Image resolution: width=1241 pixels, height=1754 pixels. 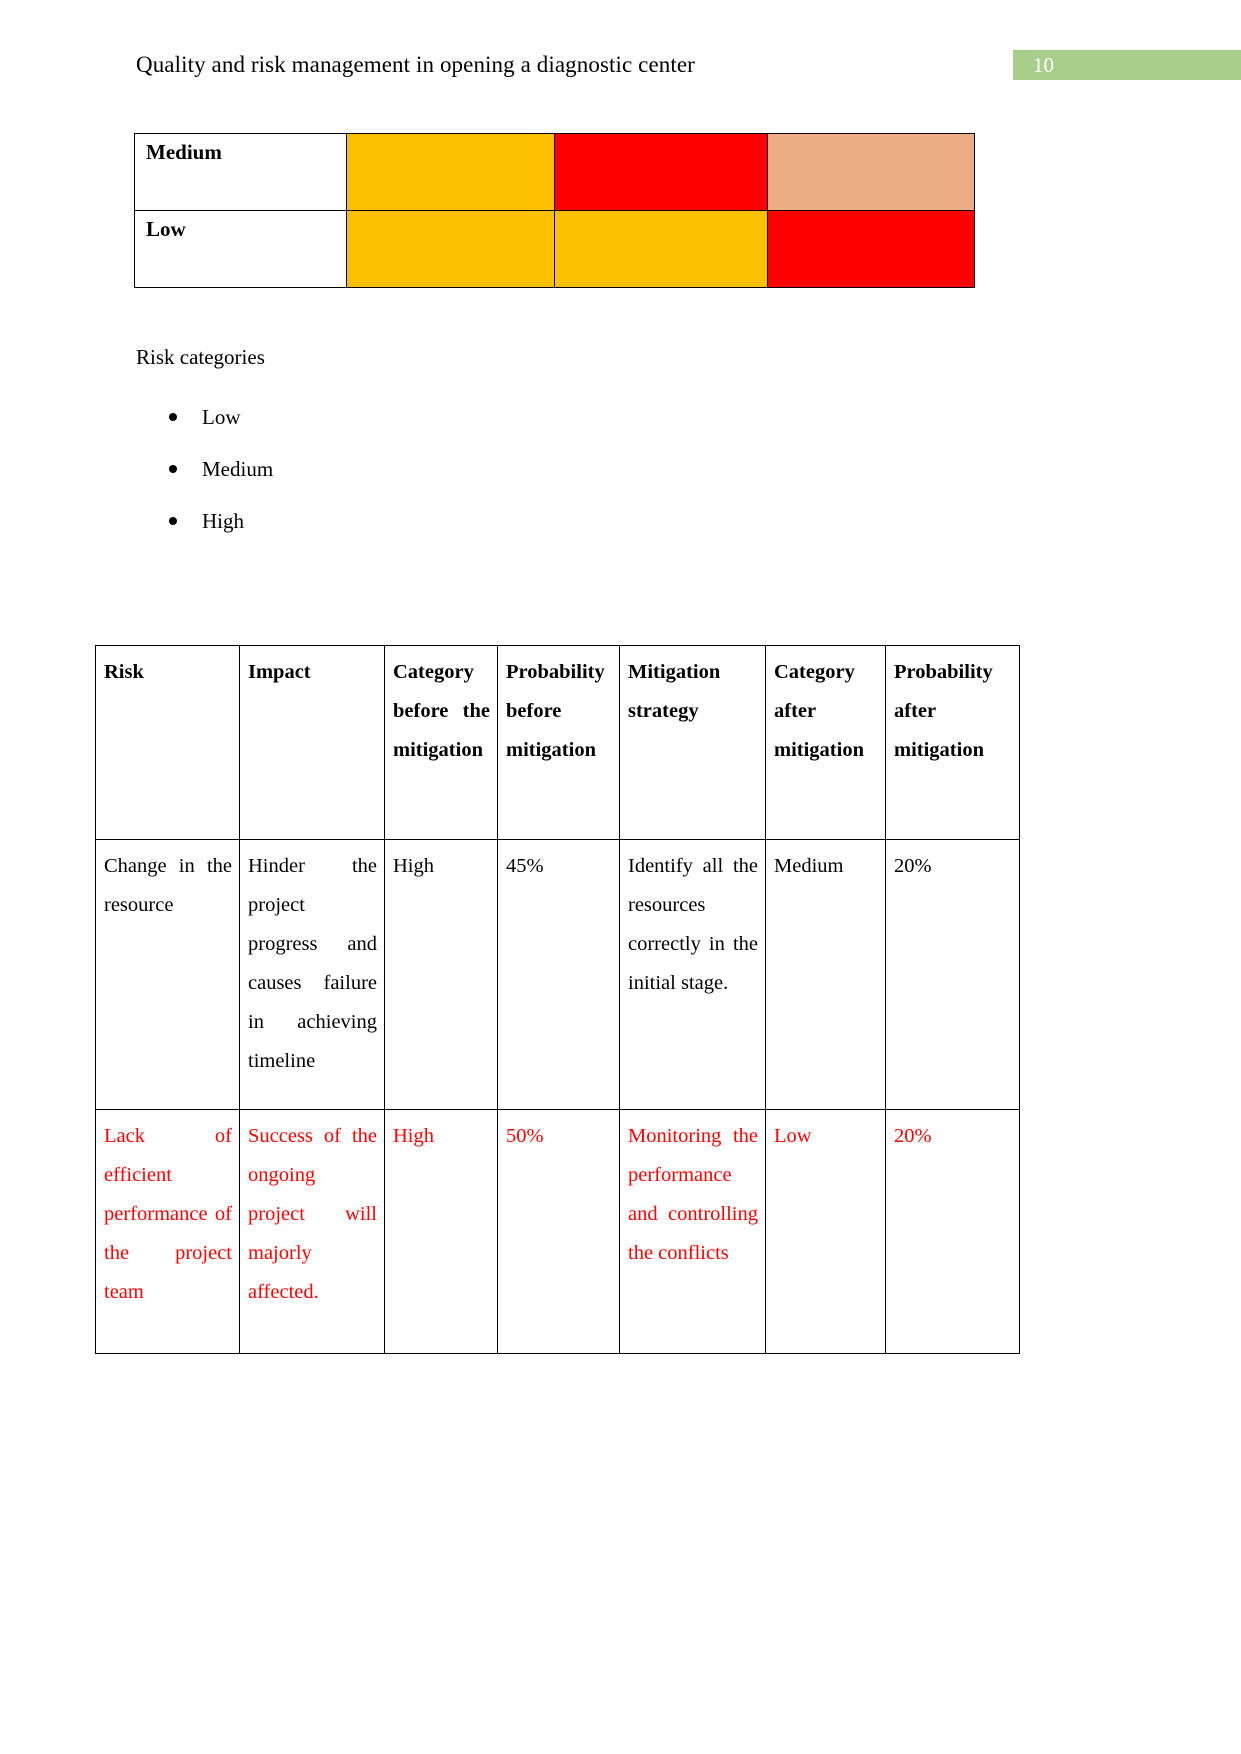 What do you see at coordinates (525, 1136) in the screenshot?
I see `cell-text: 50%` at bounding box center [525, 1136].